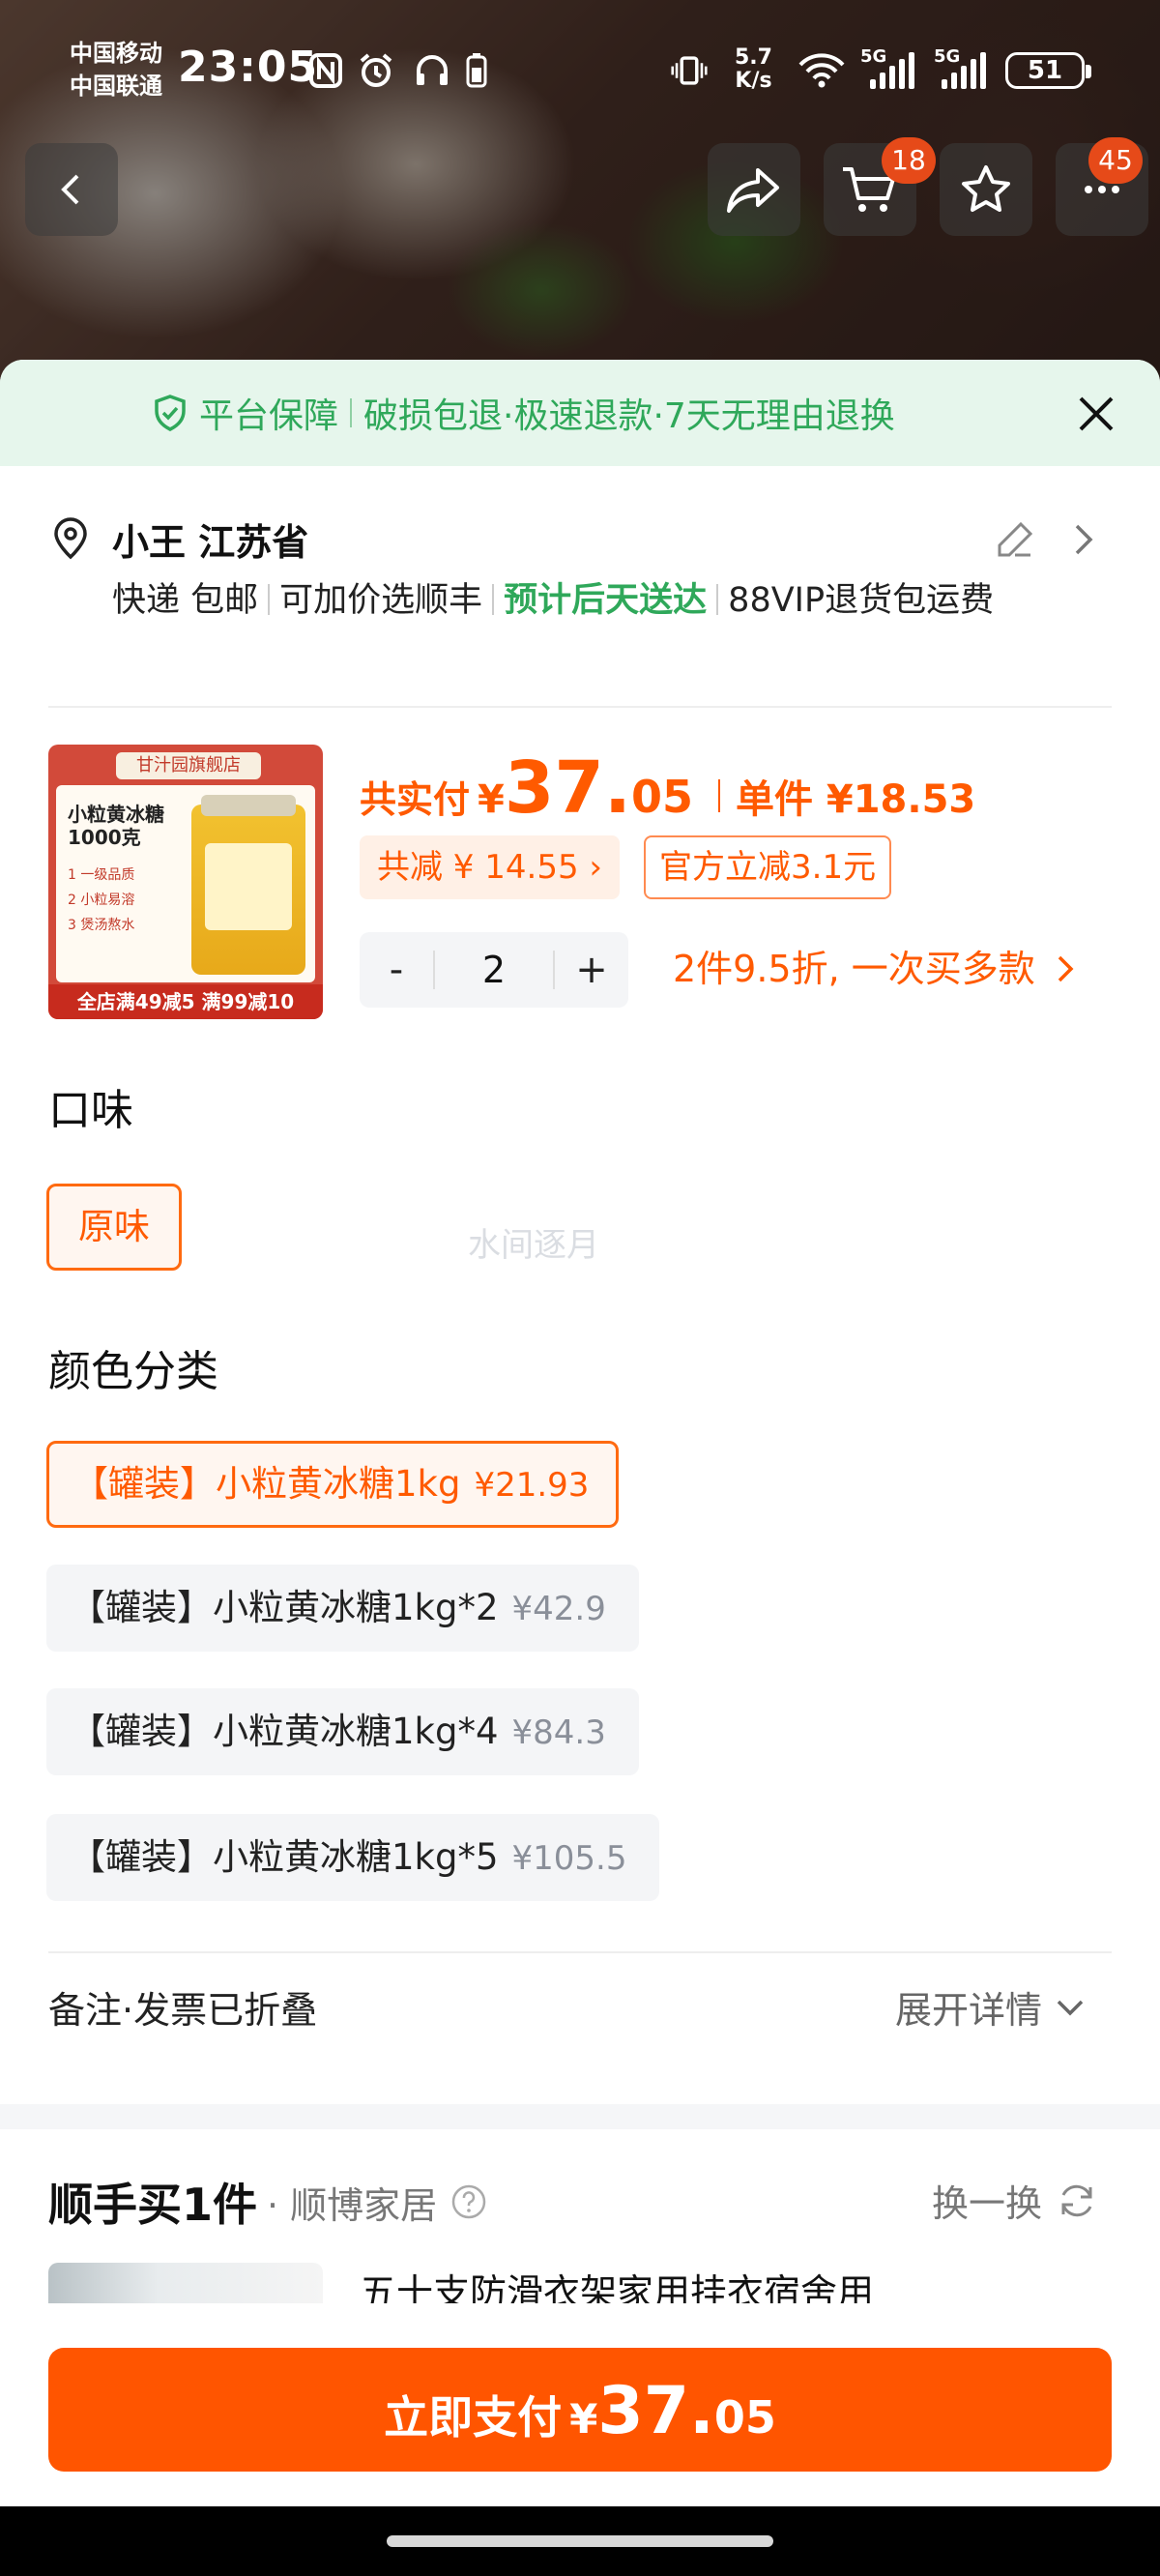  I want to click on sku-price: ¥21.93, so click(532, 1485).